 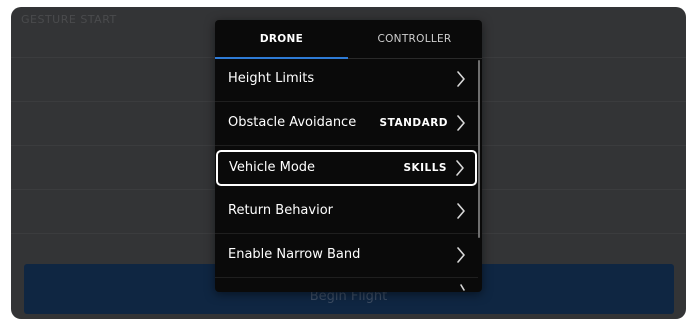 I want to click on background-title: GESTURE START, so click(x=69, y=19).